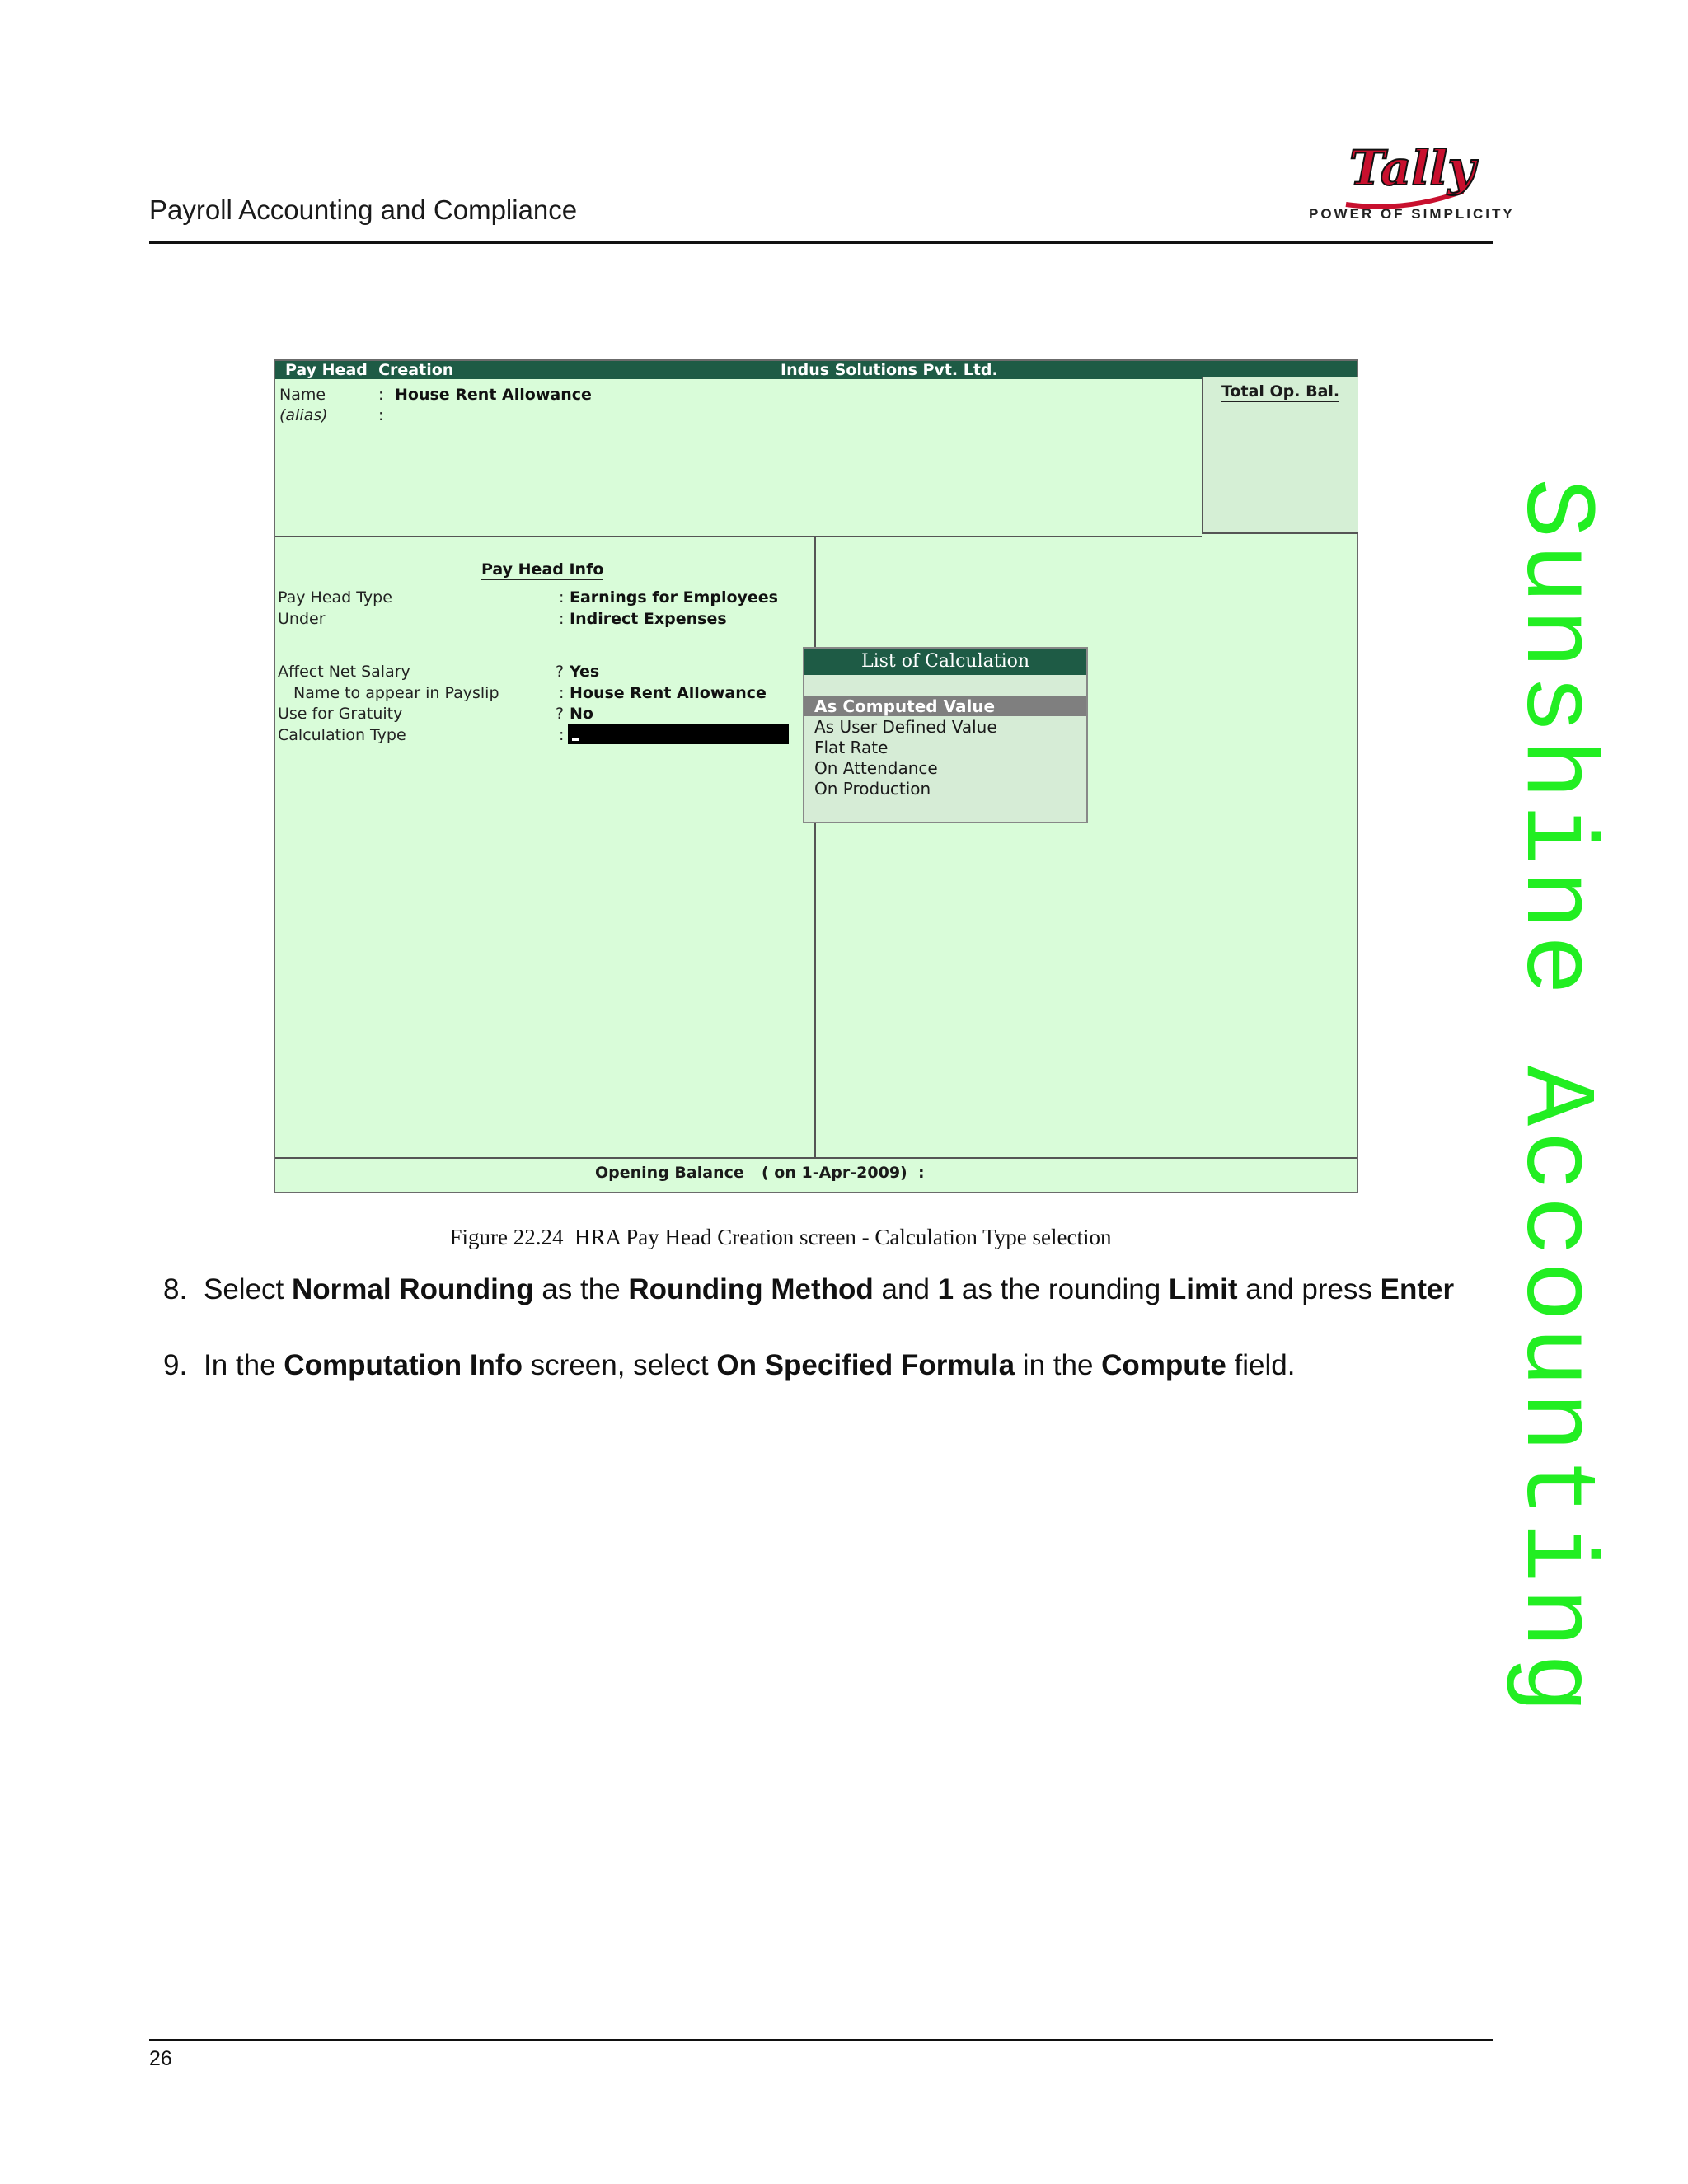  Describe the element at coordinates (303, 395) in the screenshot. I see `name-label: Name` at that location.